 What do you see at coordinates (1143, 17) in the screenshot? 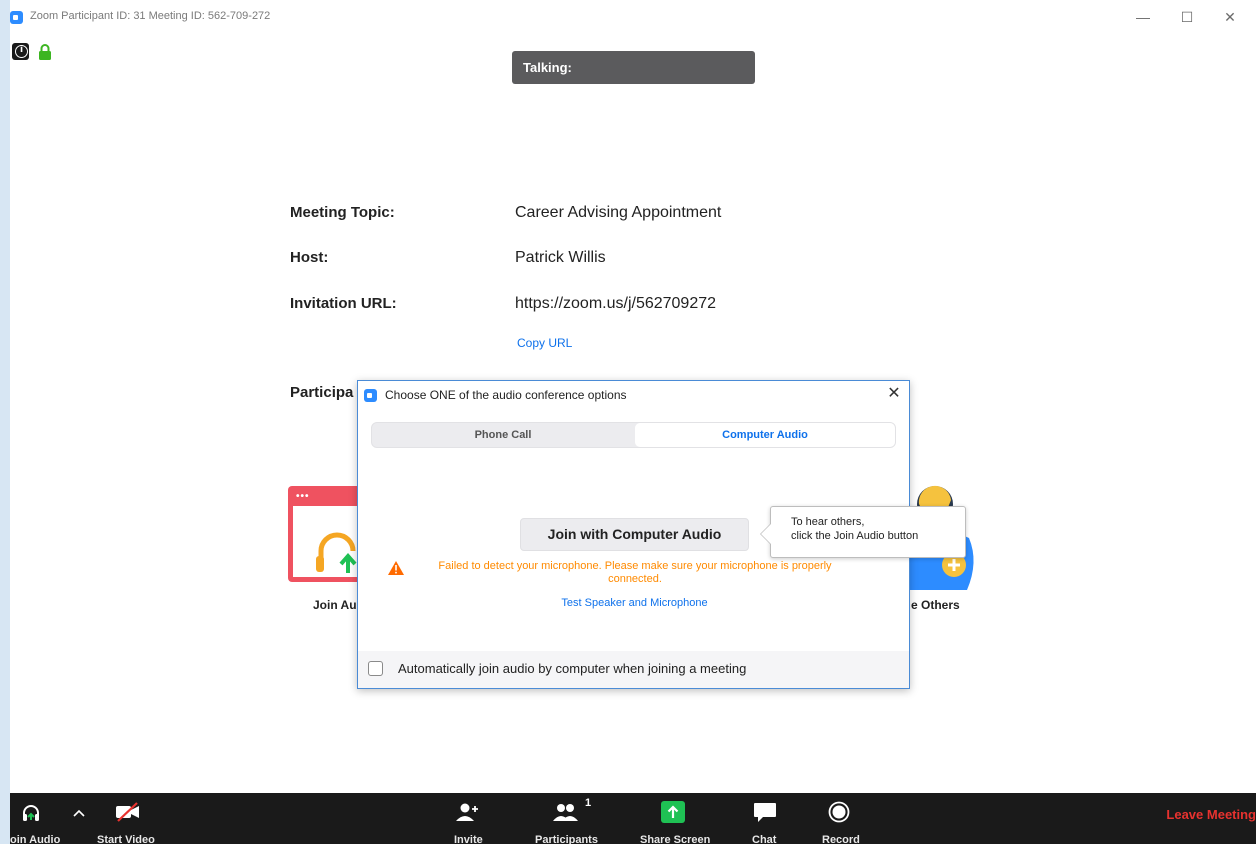
I see `minimize-button: —` at bounding box center [1143, 17].